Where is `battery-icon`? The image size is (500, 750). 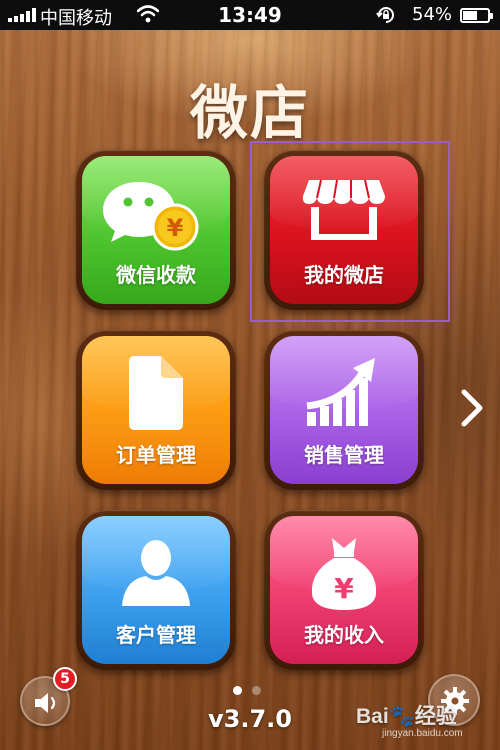 battery-icon is located at coordinates (476, 15).